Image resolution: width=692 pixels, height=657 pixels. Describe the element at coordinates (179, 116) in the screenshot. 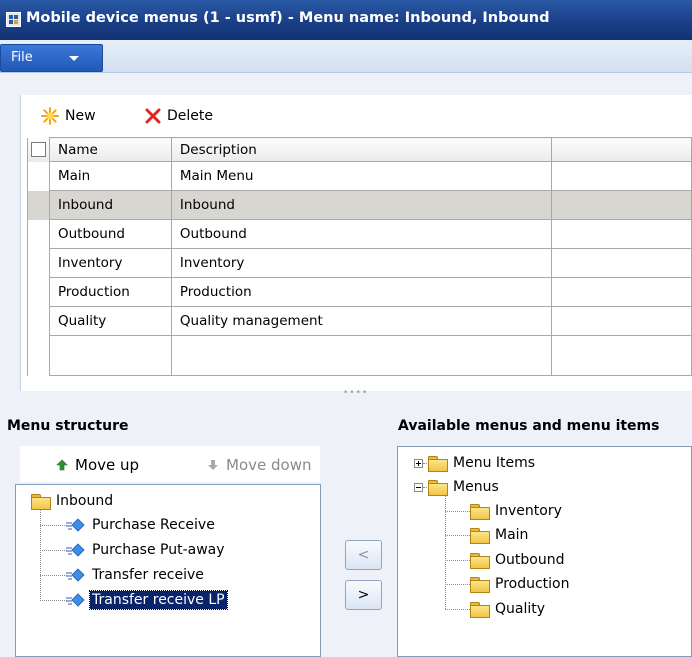

I see `delete-button: Delete` at that location.